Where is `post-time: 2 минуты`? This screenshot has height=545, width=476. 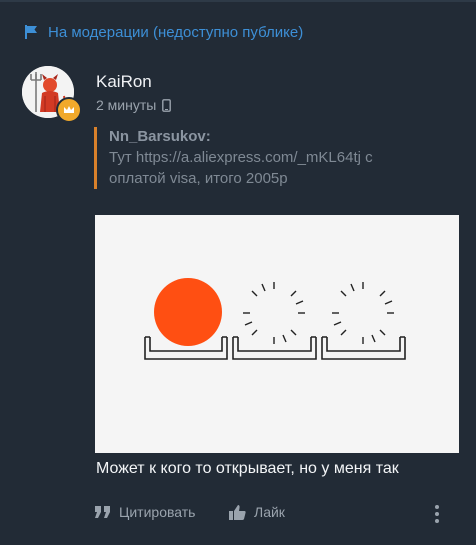 post-time: 2 минуты is located at coordinates (126, 105).